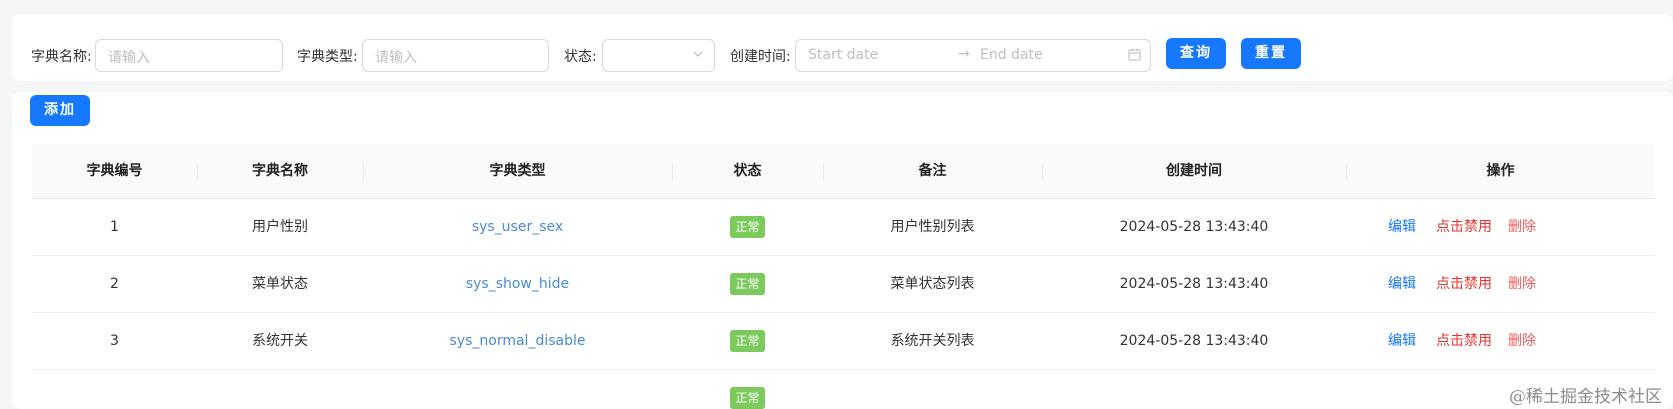 The image size is (1673, 409). Describe the element at coordinates (114, 341) in the screenshot. I see `cell-id: 3` at that location.